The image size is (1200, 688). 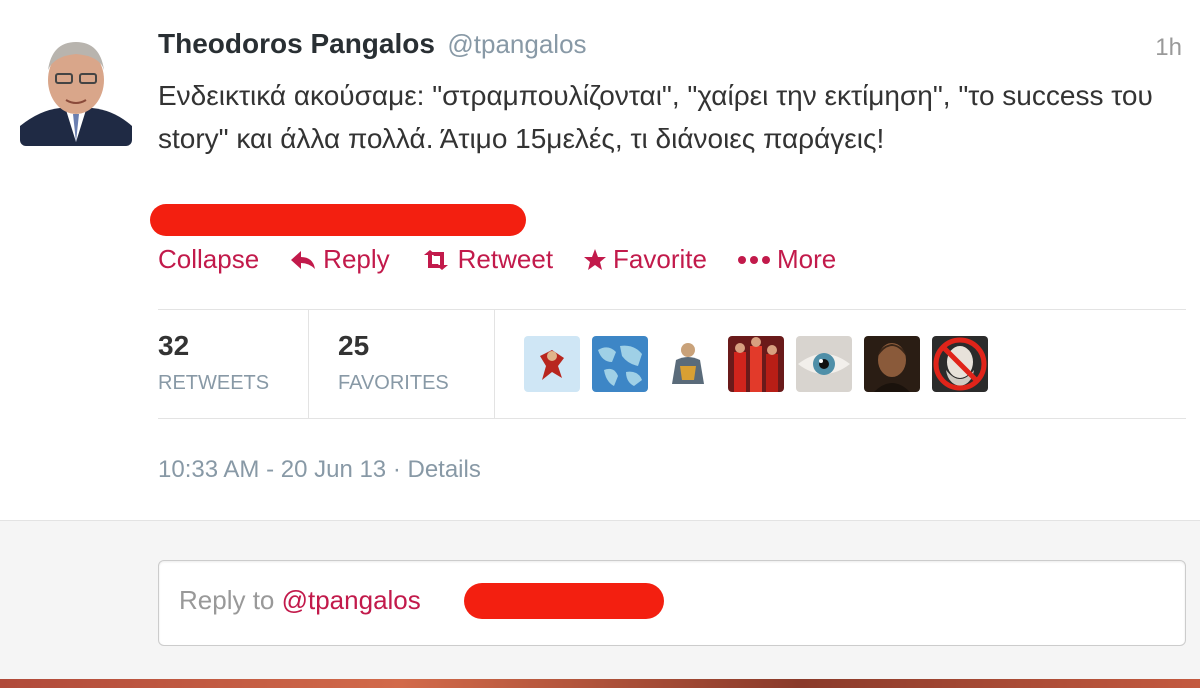 I want to click on eye-avatar, so click(x=824, y=364).